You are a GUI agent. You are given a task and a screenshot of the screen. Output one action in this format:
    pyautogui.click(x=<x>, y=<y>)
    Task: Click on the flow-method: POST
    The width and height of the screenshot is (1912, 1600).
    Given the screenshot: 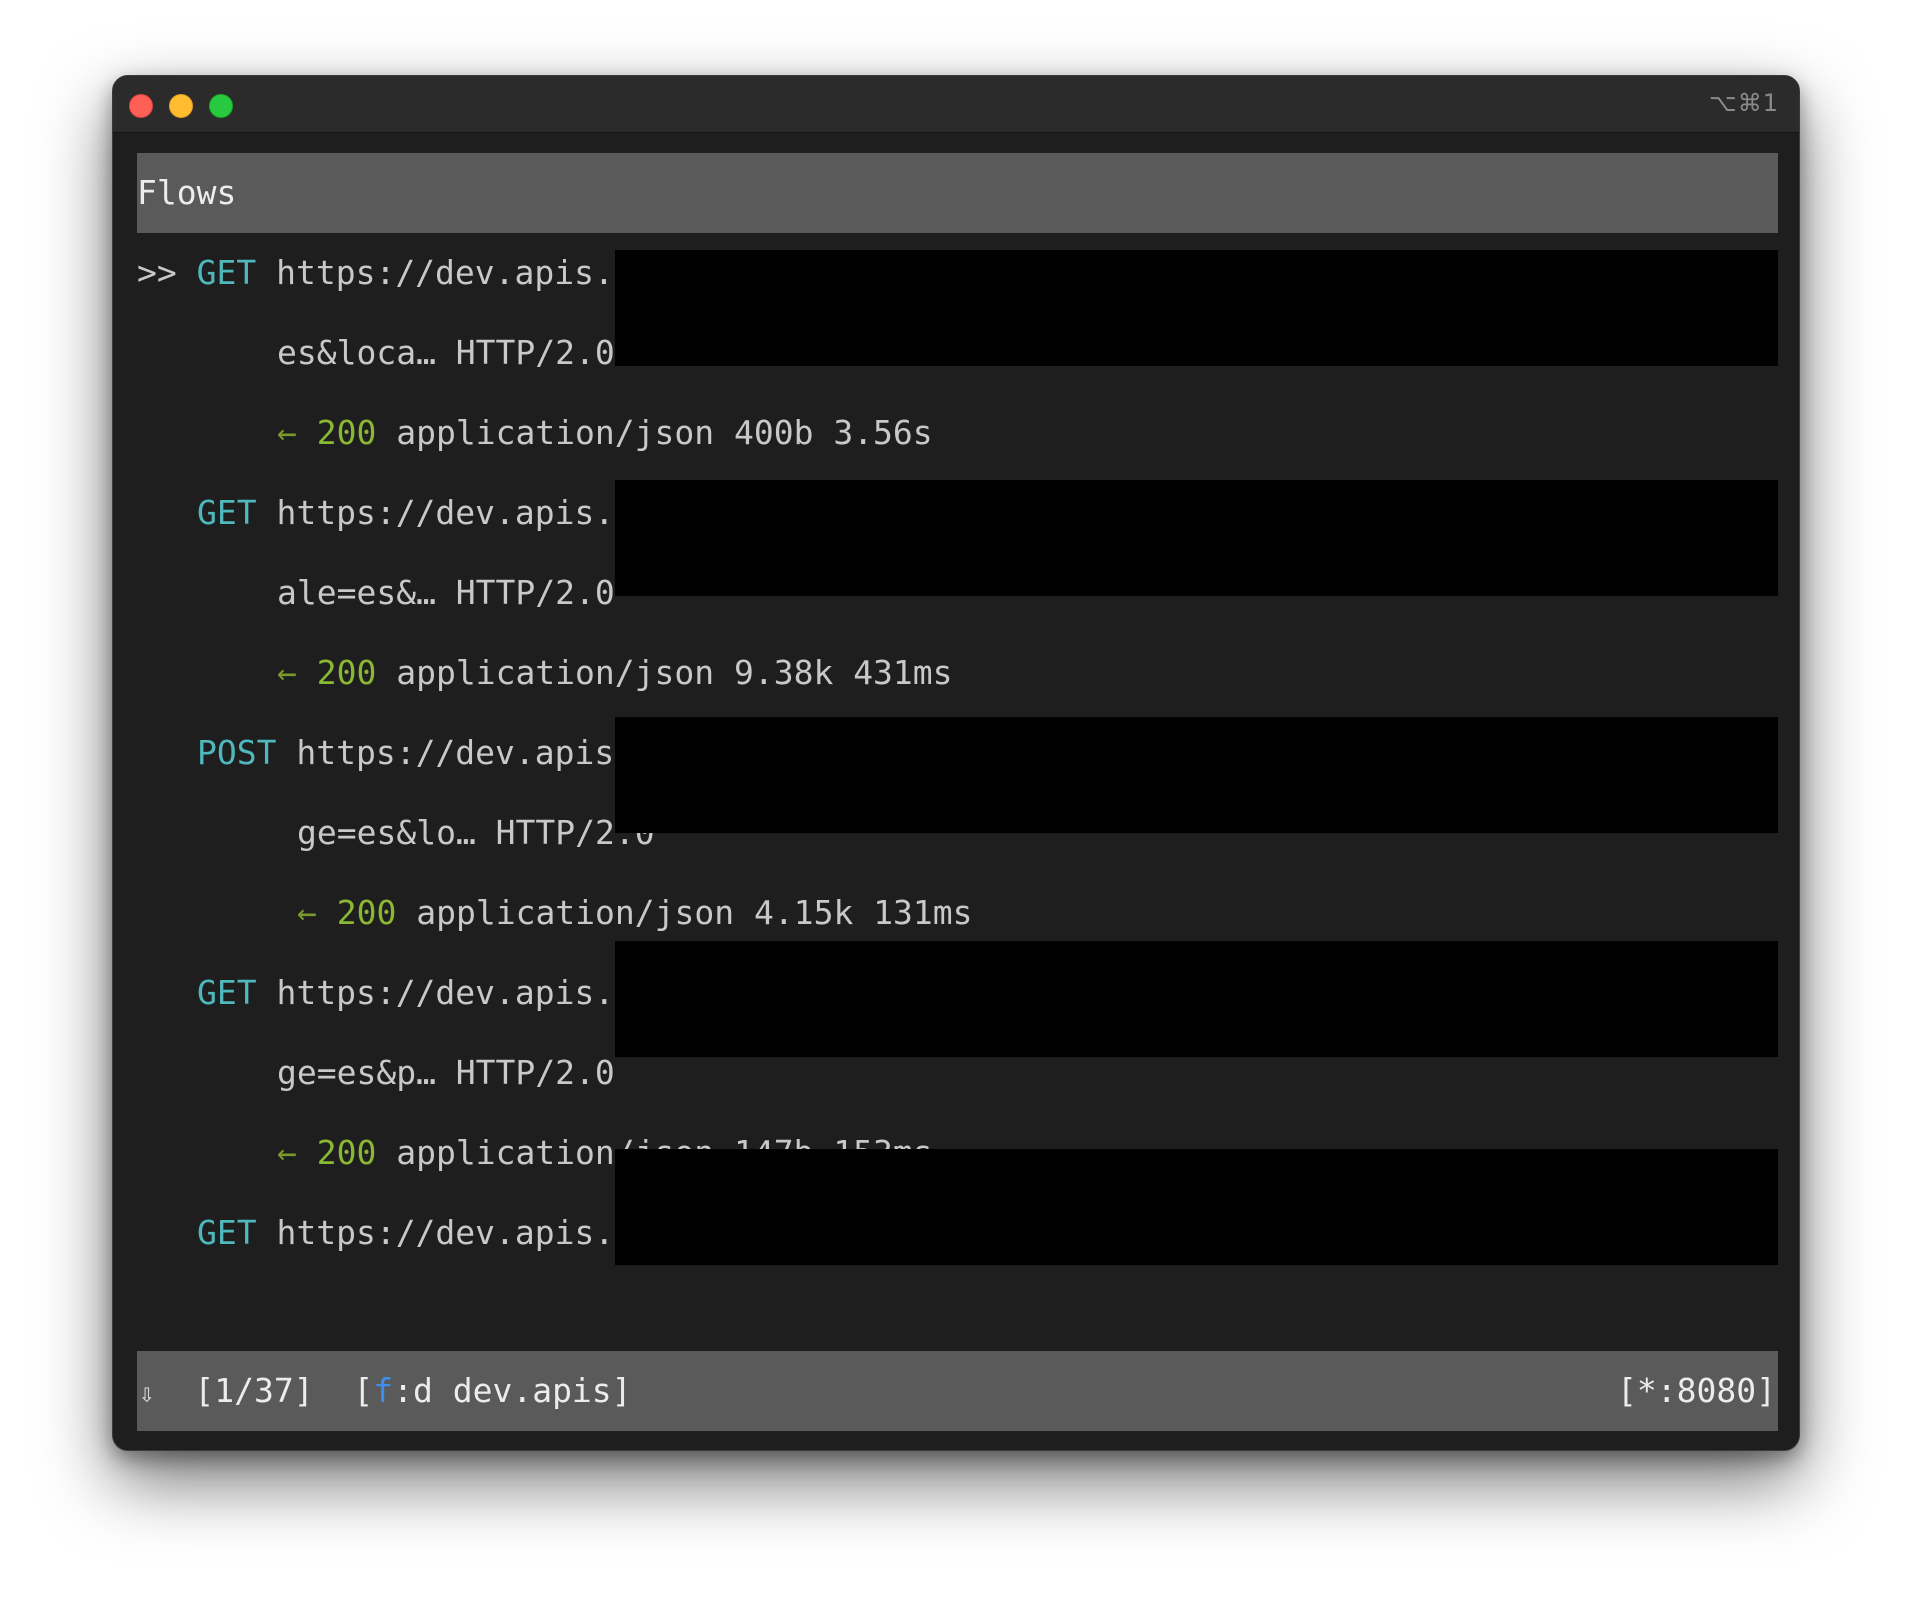 What is the action you would take?
    pyautogui.click(x=237, y=752)
    